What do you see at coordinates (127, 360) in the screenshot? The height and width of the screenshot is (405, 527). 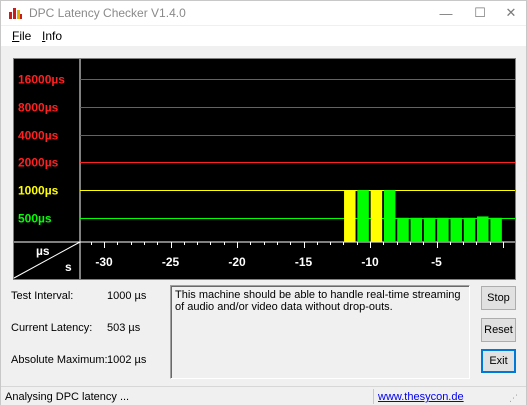 I see `absolute-maximum-value: 1002 µs` at bounding box center [127, 360].